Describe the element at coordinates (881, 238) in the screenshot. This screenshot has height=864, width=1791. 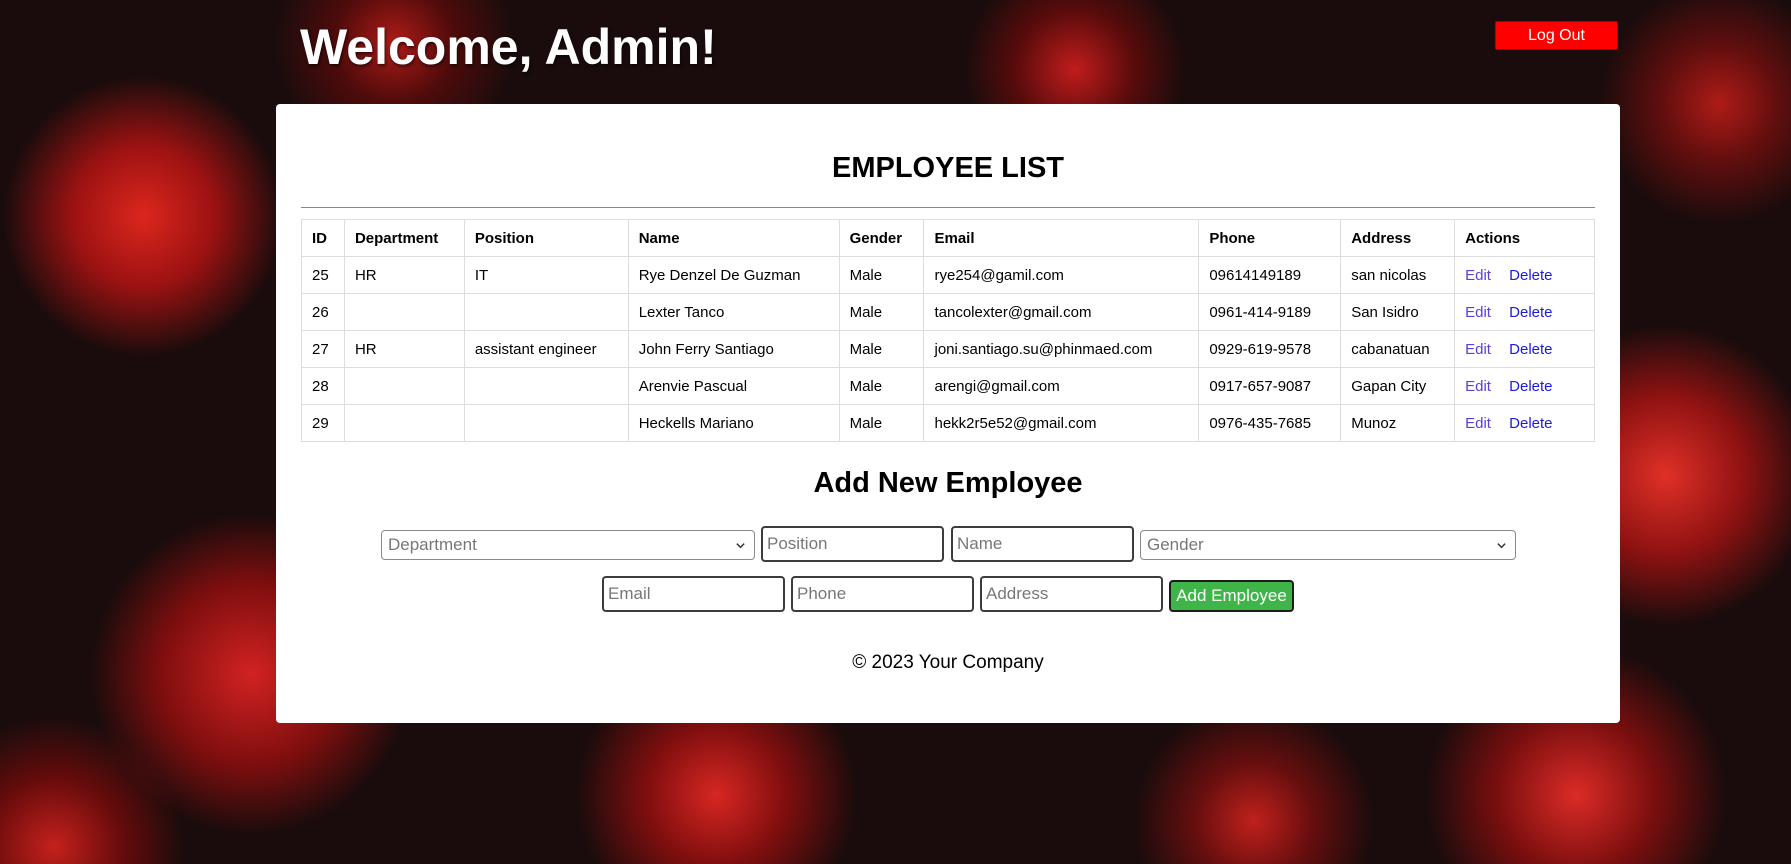
I see `column-header-gender: Gender` at that location.